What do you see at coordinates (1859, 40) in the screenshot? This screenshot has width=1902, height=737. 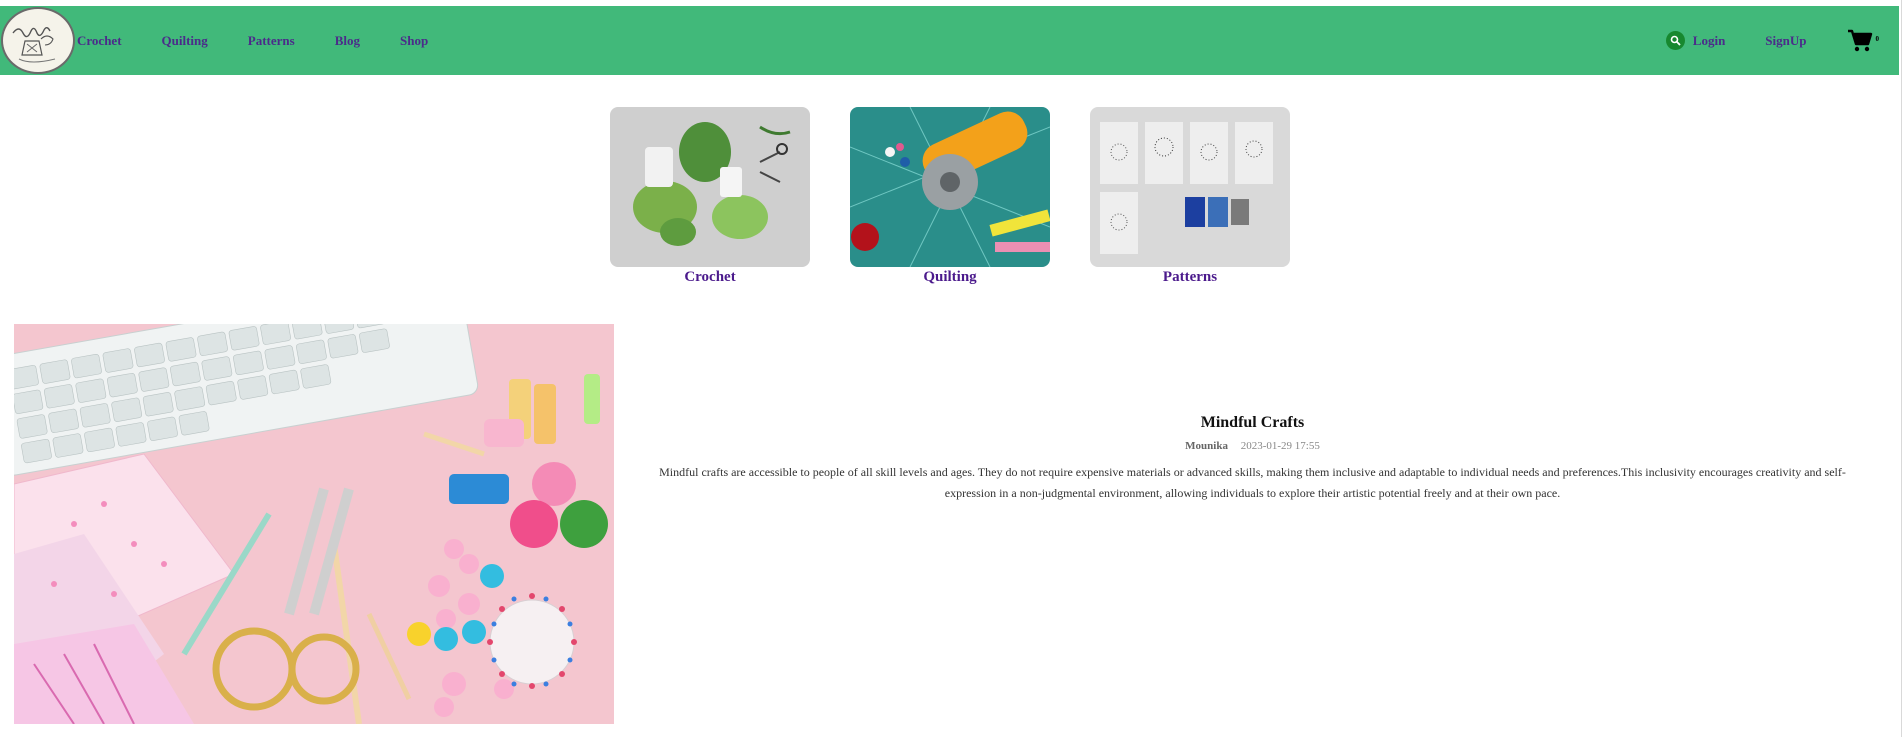 I see `cart-icon` at bounding box center [1859, 40].